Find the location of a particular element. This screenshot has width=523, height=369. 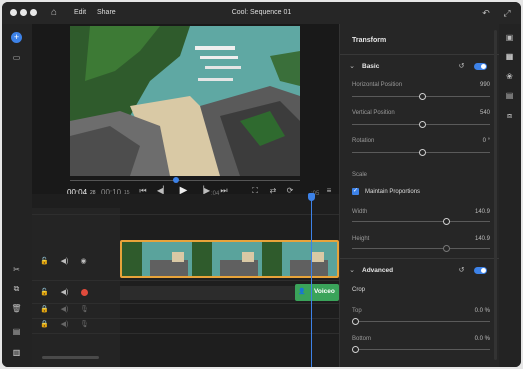

basic-section-label: Basic is located at coordinates (370, 66).